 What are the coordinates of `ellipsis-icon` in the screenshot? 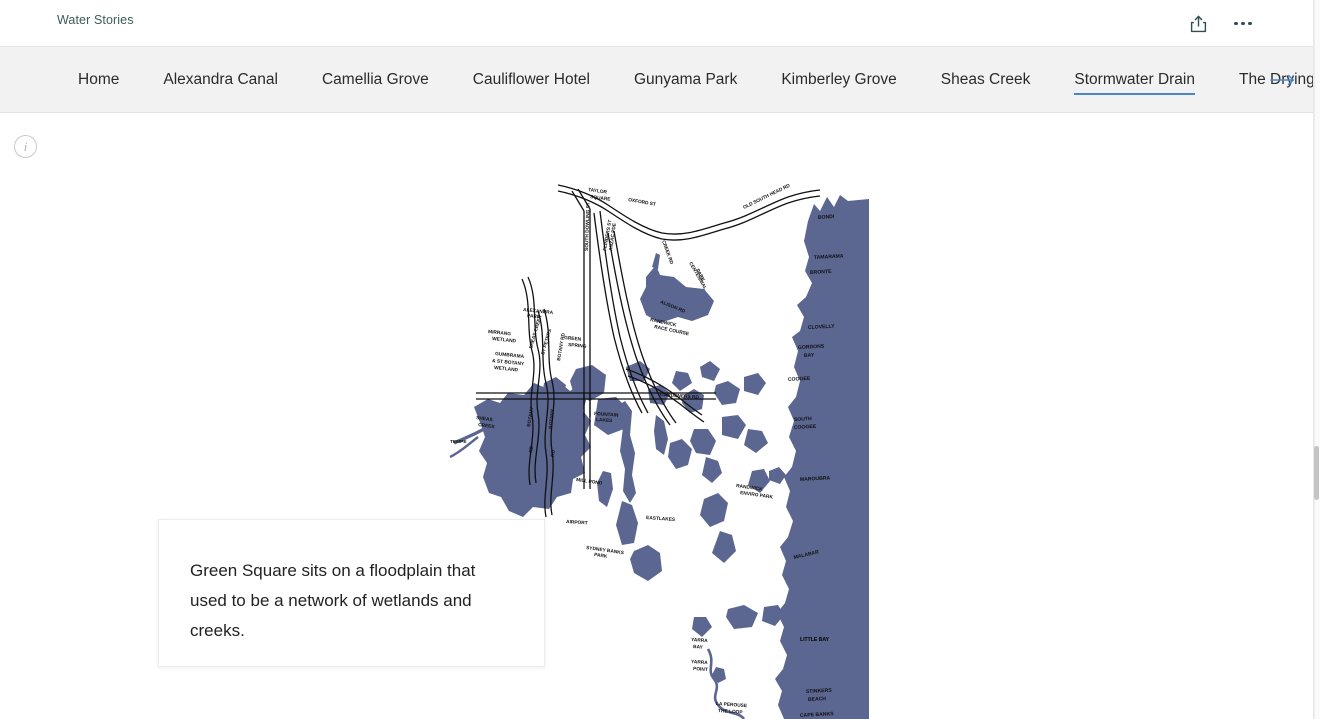 It's located at (1243, 24).